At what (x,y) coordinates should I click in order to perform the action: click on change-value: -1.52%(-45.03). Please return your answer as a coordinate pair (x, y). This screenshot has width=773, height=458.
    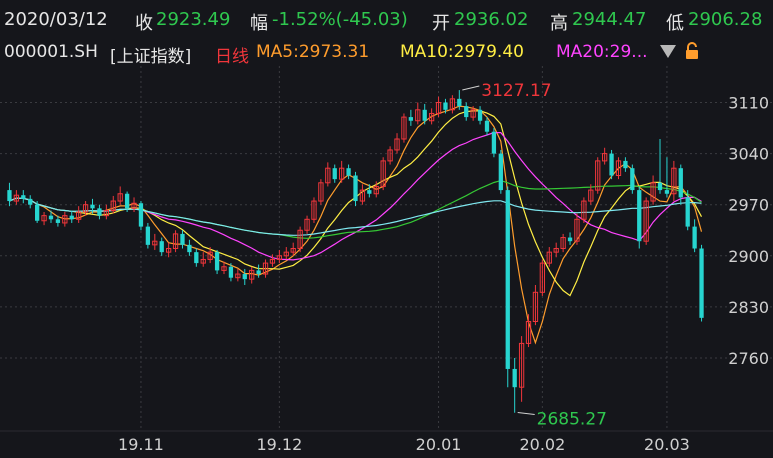
    Looking at the image, I should click on (340, 19).